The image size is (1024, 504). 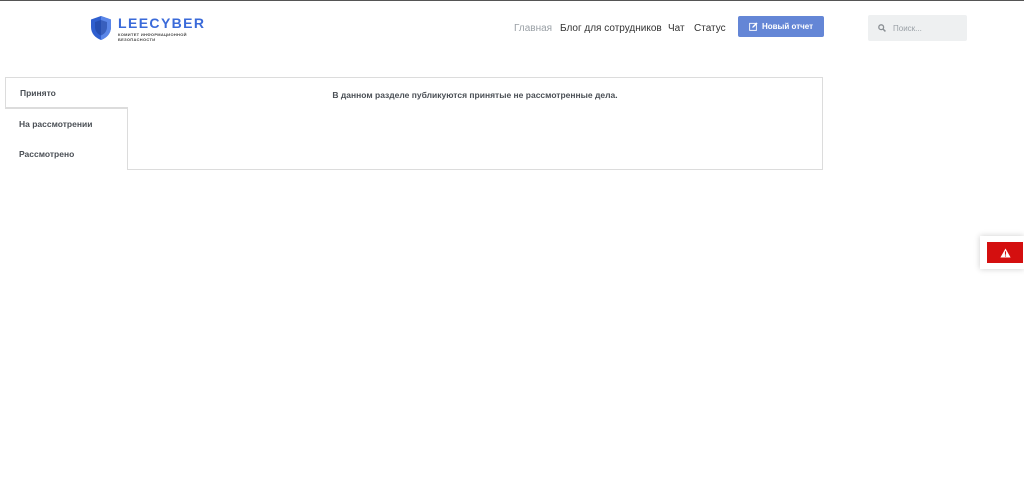 I want to click on new-report-button: Новый отчет, so click(x=781, y=26).